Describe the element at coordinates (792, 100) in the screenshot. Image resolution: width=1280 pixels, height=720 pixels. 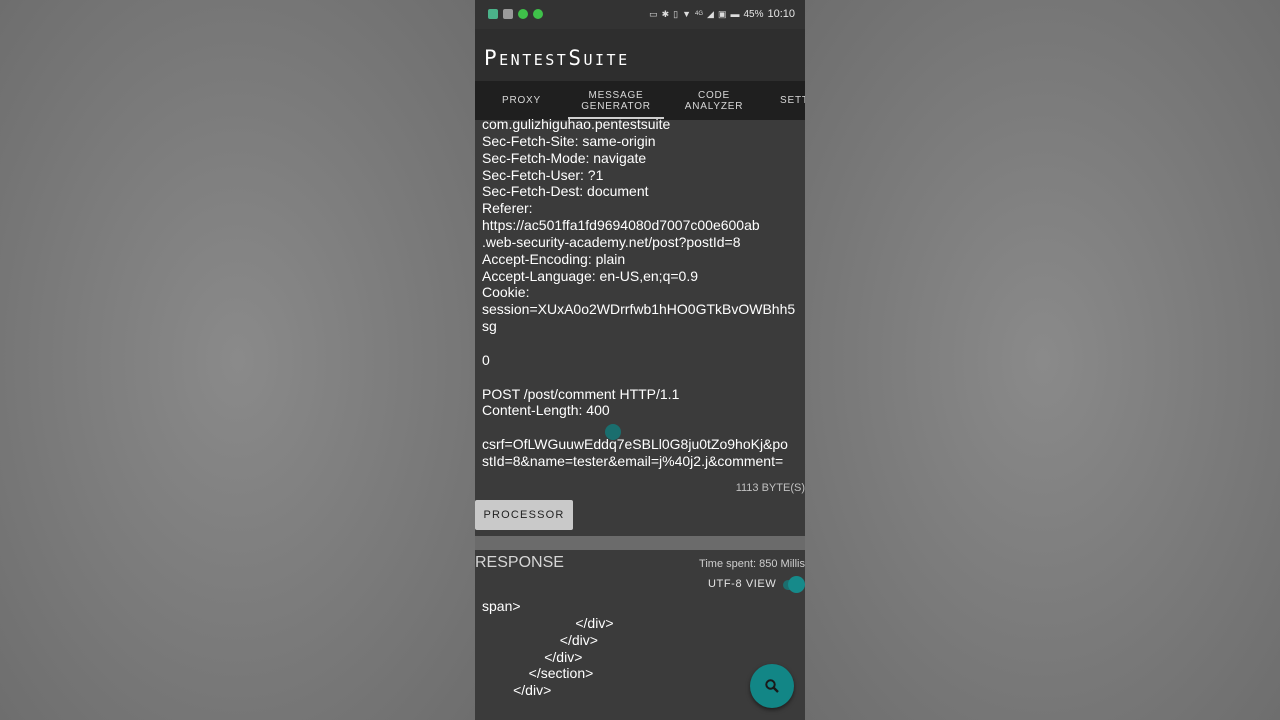
I see `tab-settings: SETTINGS` at that location.